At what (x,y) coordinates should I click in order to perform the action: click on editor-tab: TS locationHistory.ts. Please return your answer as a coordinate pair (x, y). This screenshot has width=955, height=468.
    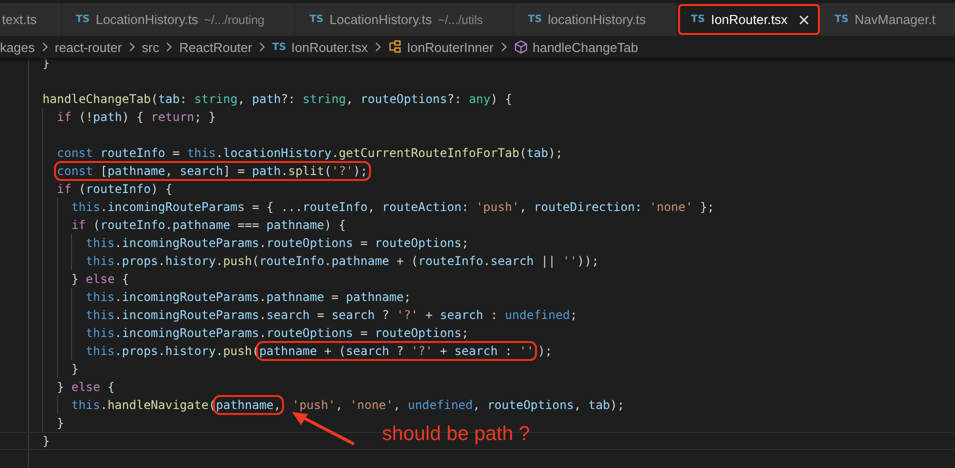
    Looking at the image, I should click on (595, 19).